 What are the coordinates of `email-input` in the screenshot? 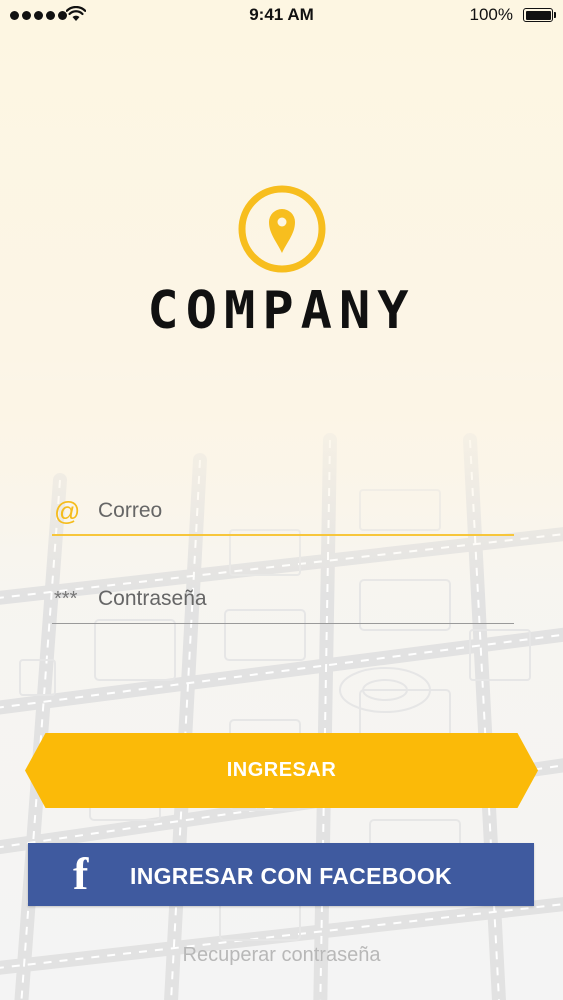 It's located at (298, 511).